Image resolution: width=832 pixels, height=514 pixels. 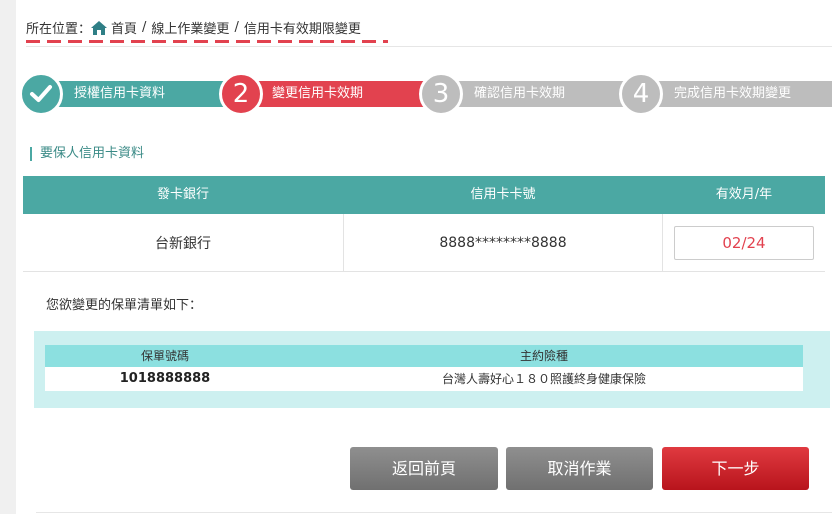 I want to click on section-title: 要保人信用卡資料, so click(x=87, y=154).